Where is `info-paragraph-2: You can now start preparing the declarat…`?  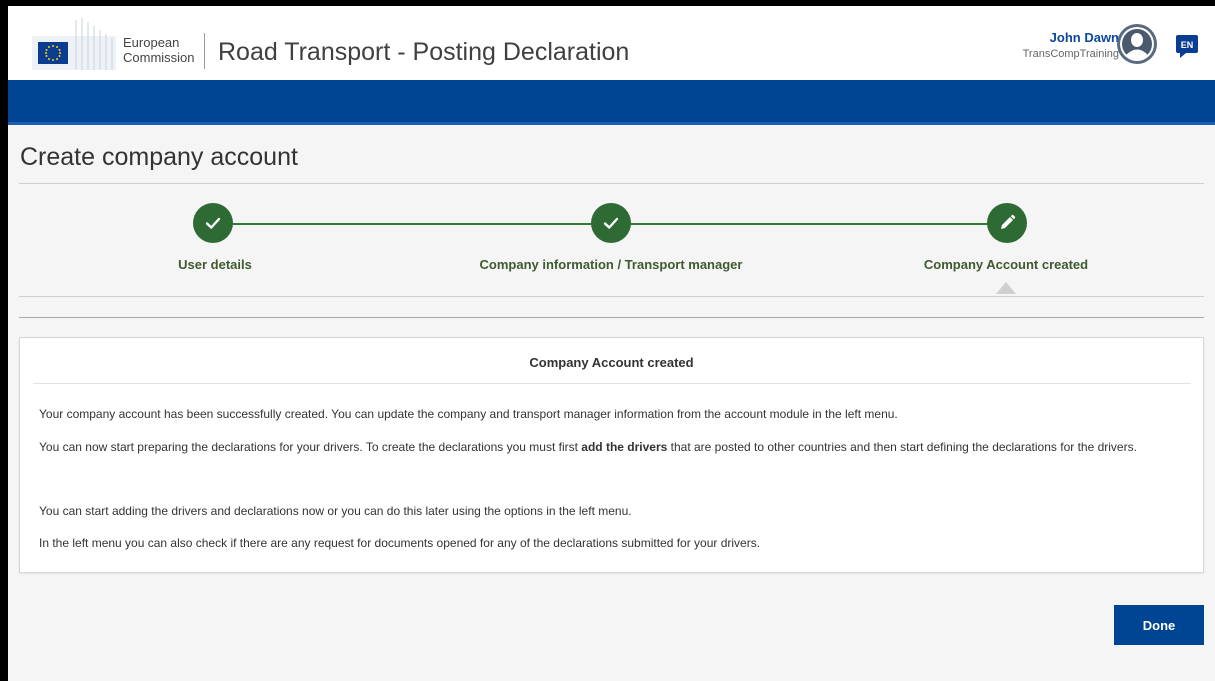
info-paragraph-2: You can now start preparing the declarat… is located at coordinates (614, 447).